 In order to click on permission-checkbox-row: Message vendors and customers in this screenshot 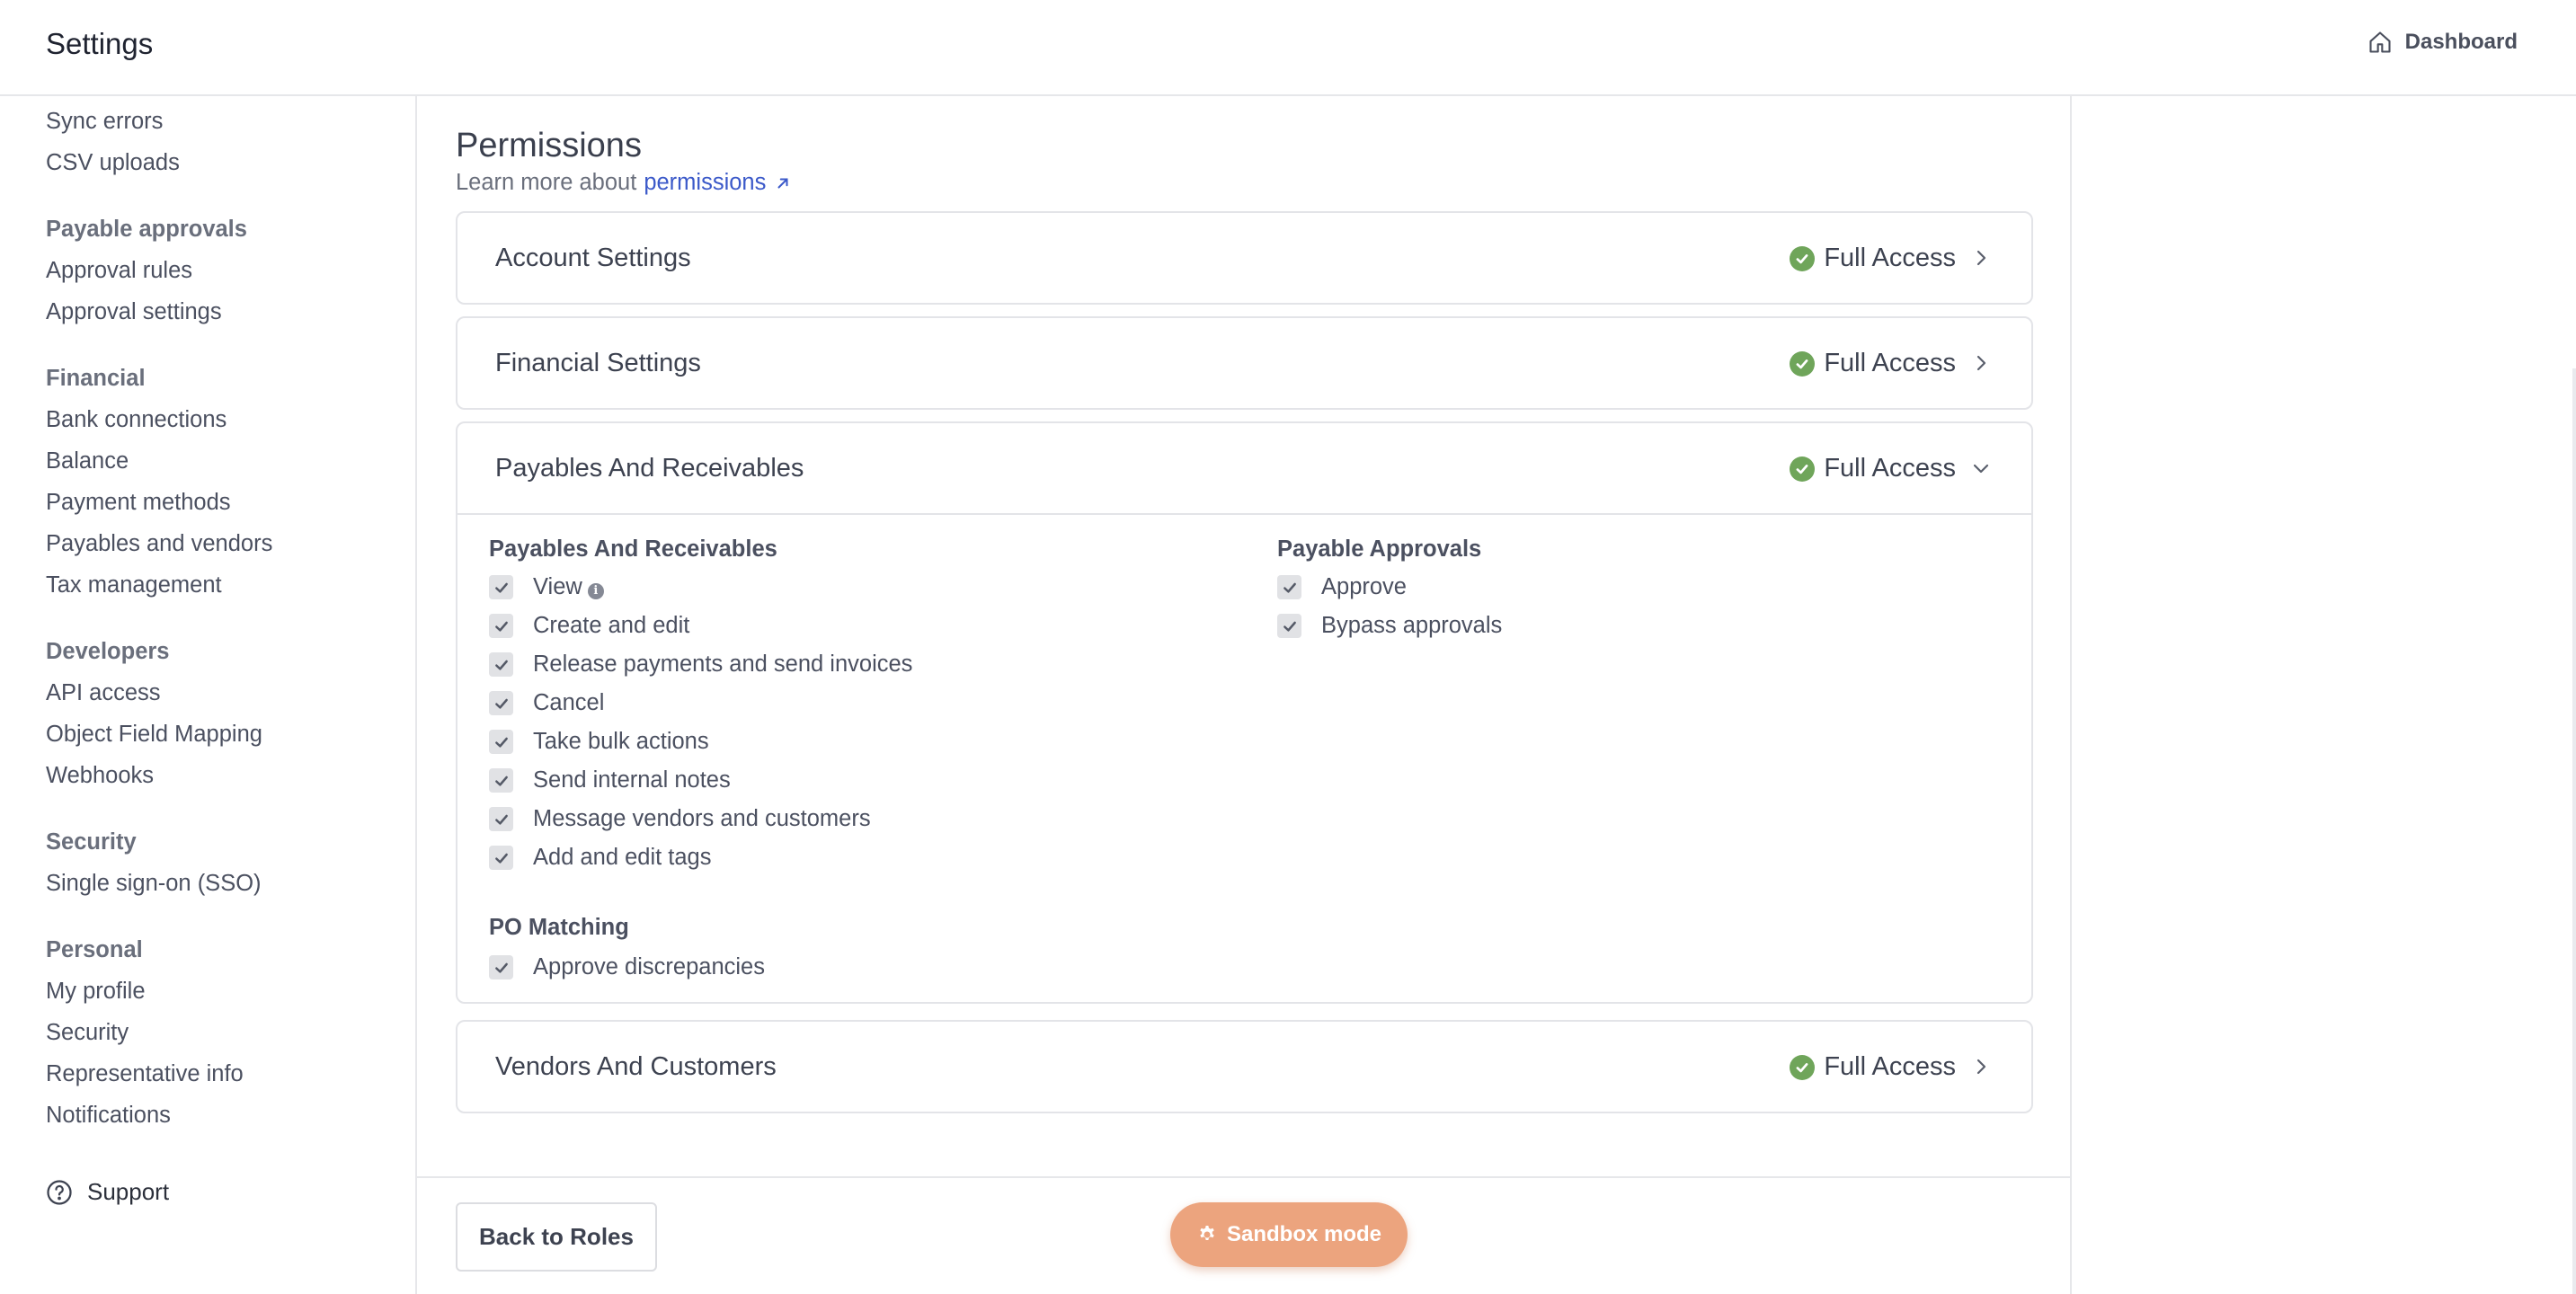, I will do `click(680, 819)`.